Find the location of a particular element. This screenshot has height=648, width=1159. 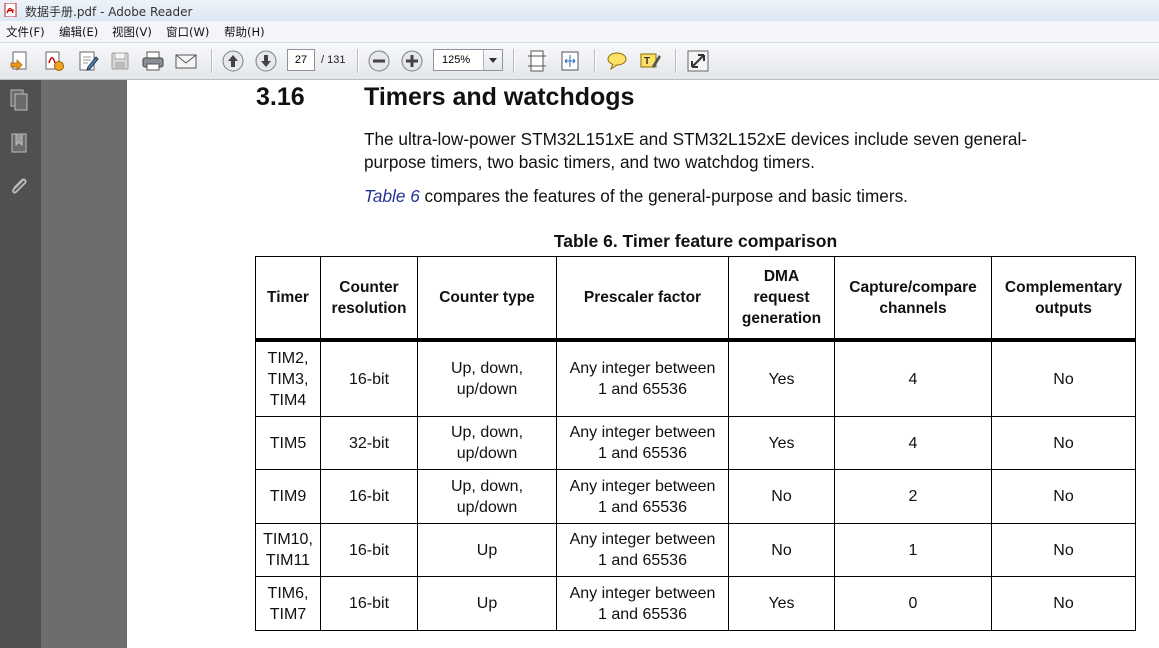

chevron-down-icon is located at coordinates (492, 60).